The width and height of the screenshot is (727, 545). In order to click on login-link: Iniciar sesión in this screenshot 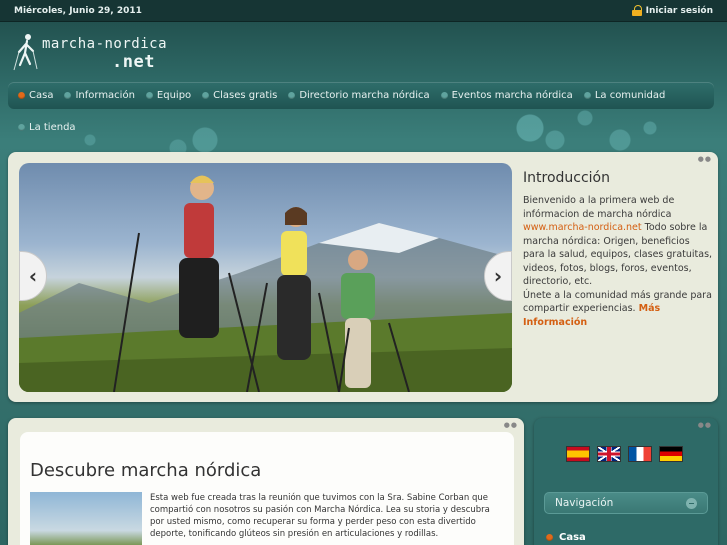, I will do `click(672, 10)`.